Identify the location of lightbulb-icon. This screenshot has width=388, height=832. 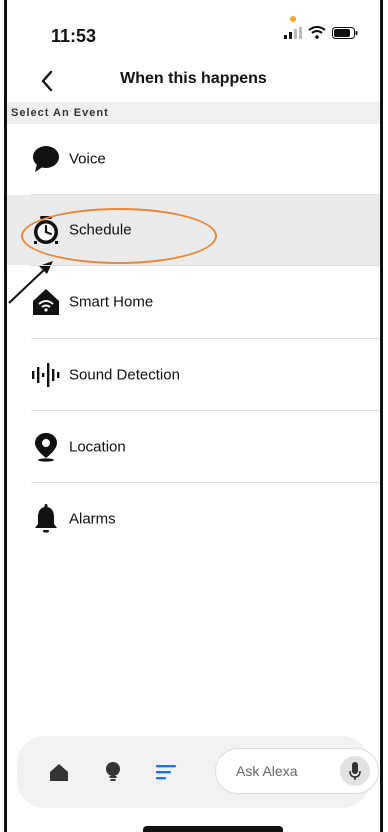
(113, 772).